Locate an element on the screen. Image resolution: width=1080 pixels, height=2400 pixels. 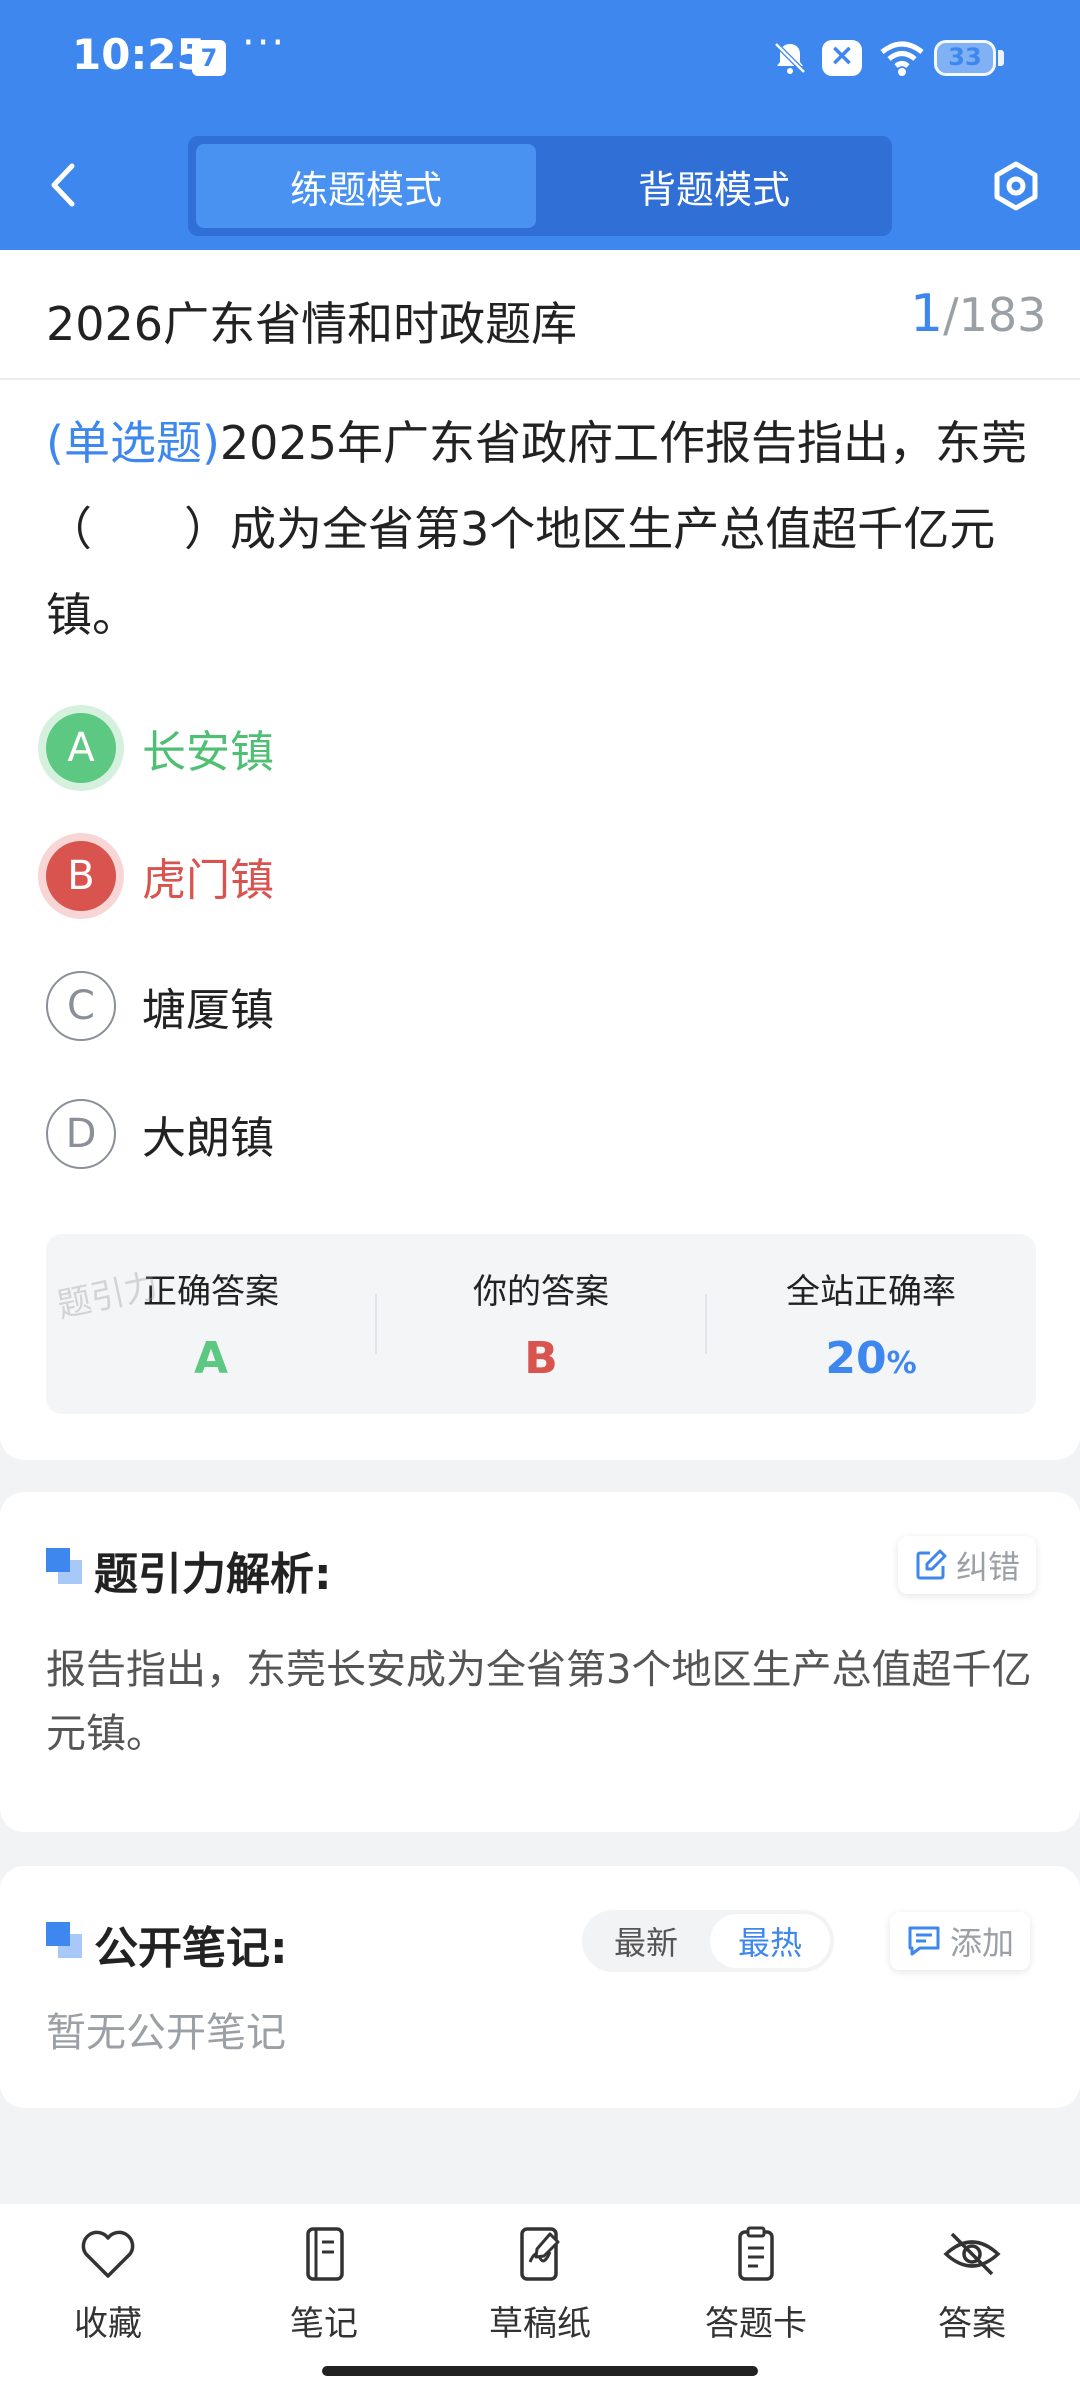
your-answer: 你的答案 B is located at coordinates (541, 1324).